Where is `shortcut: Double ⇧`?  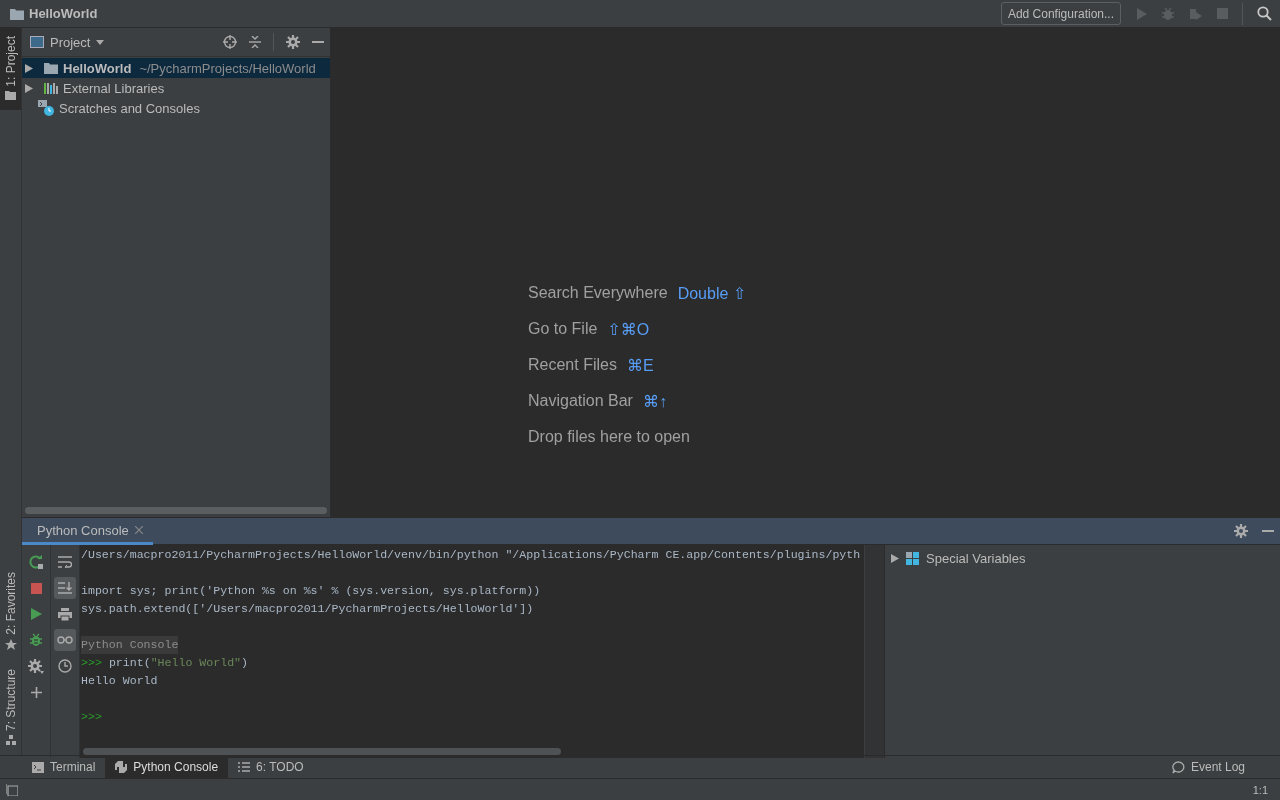 shortcut: Double ⇧ is located at coordinates (712, 293).